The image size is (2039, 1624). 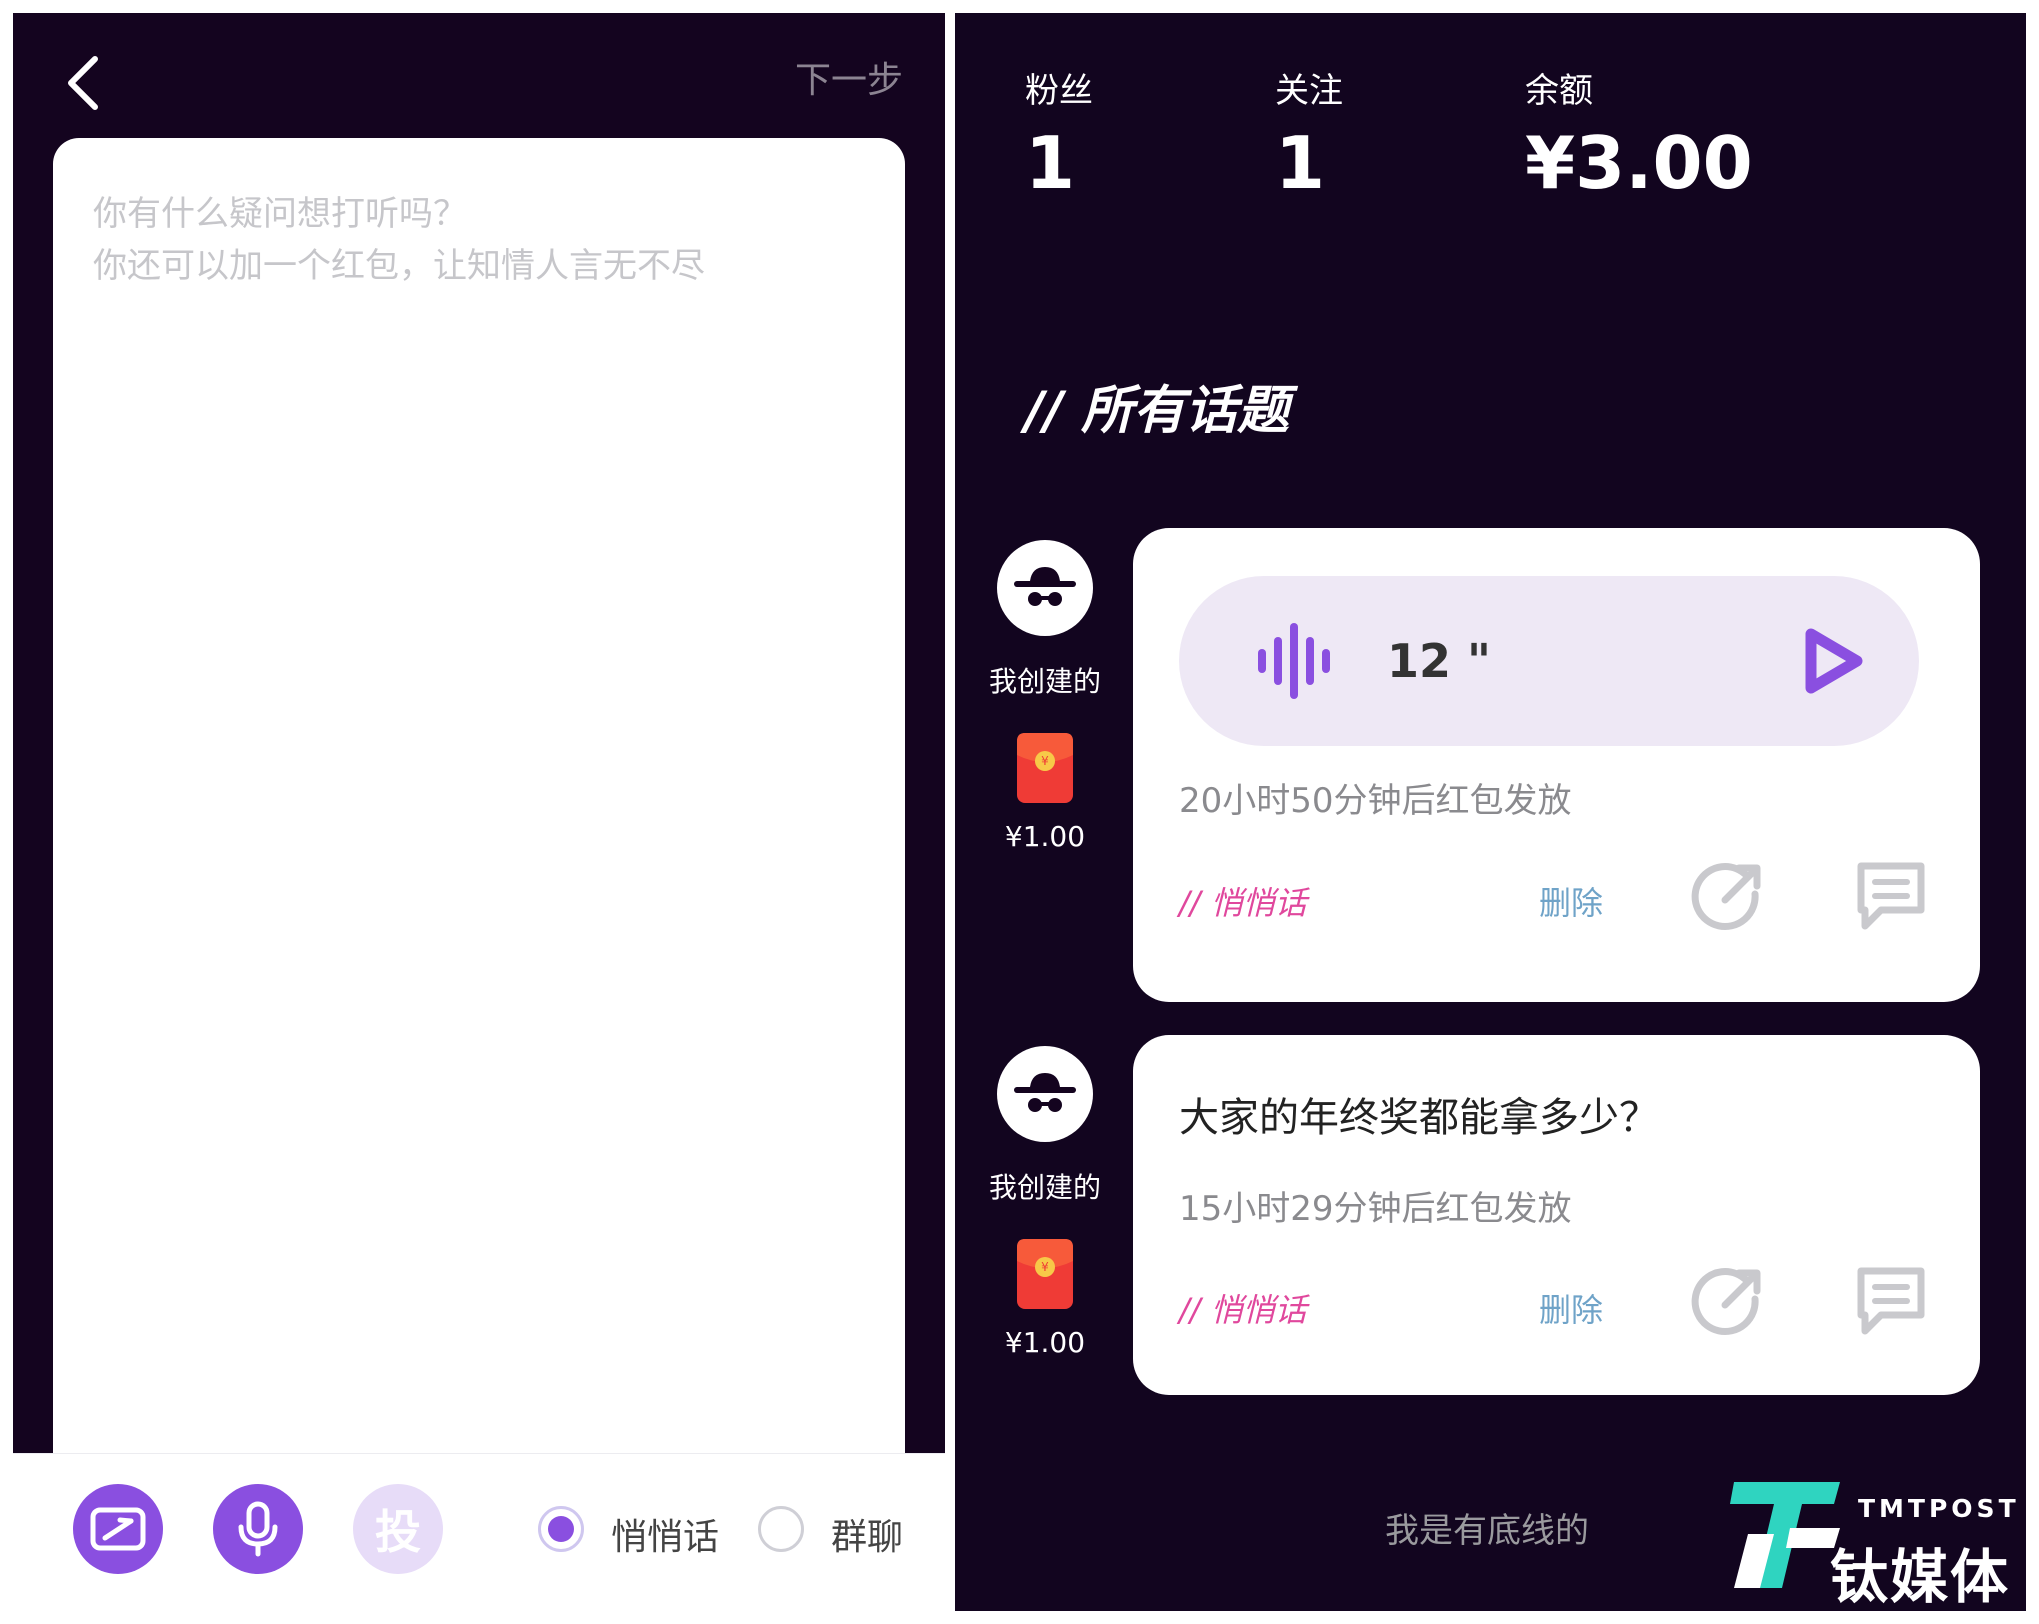 What do you see at coordinates (1050, 163) in the screenshot?
I see `fans-count: 1` at bounding box center [1050, 163].